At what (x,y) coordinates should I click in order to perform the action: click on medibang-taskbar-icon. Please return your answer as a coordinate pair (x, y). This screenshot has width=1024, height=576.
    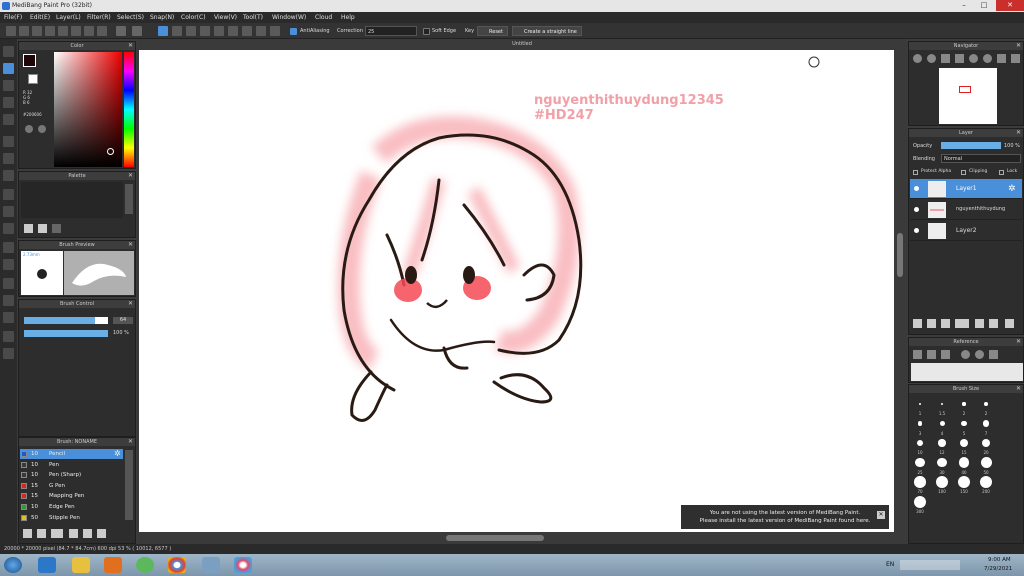
    Looking at the image, I should click on (243, 565).